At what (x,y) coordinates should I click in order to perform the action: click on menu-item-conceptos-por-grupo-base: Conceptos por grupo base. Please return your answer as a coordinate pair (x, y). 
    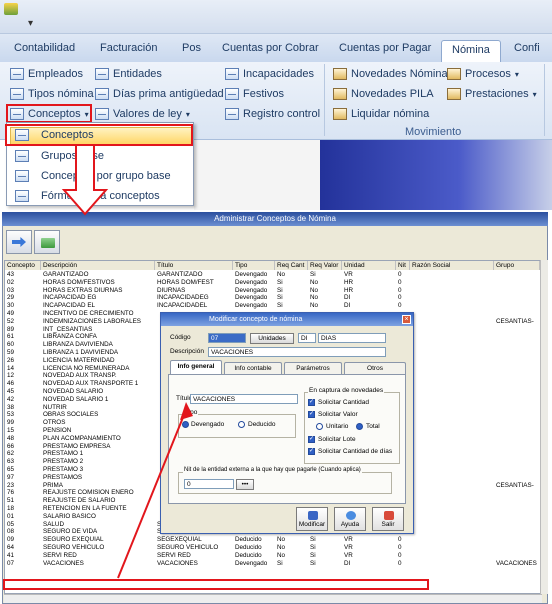
    Looking at the image, I should click on (93, 176).